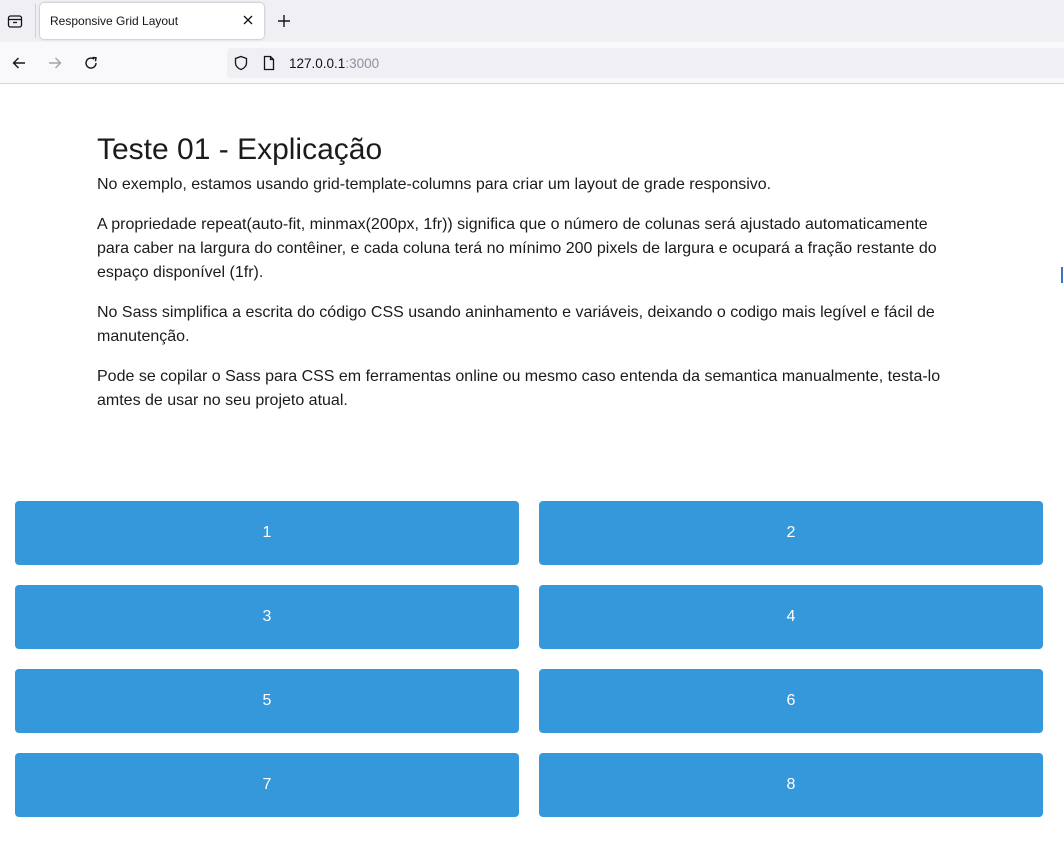 Image resolution: width=1064 pixels, height=858 pixels. I want to click on grid-item: 1, so click(267, 533).